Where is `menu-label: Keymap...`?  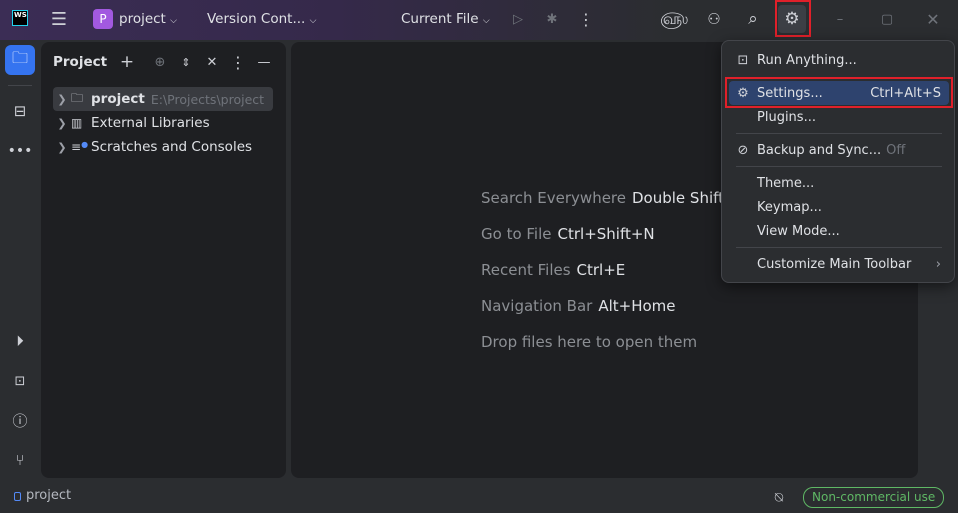
menu-label: Keymap... is located at coordinates (789, 207).